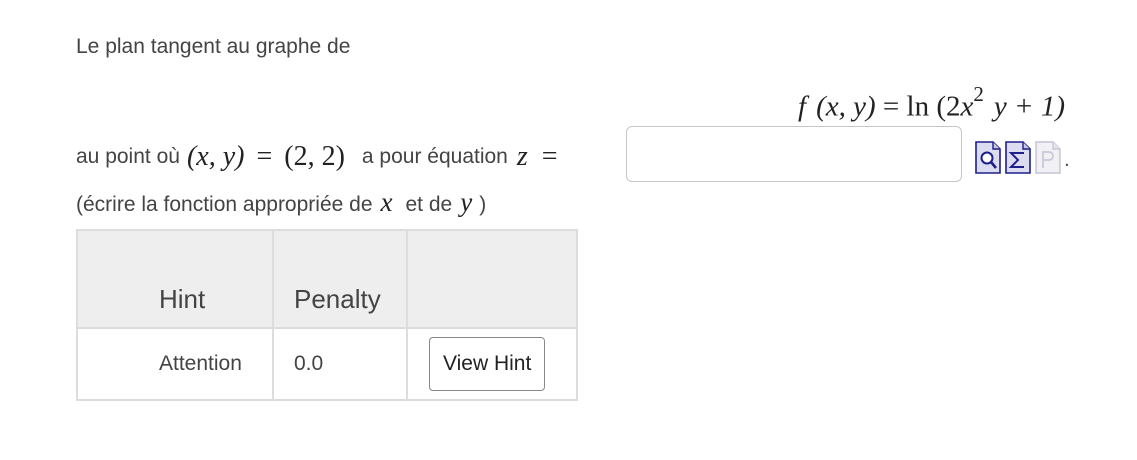 The width and height of the screenshot is (1137, 460). I want to click on view-hint-button: View Hint, so click(487, 364).